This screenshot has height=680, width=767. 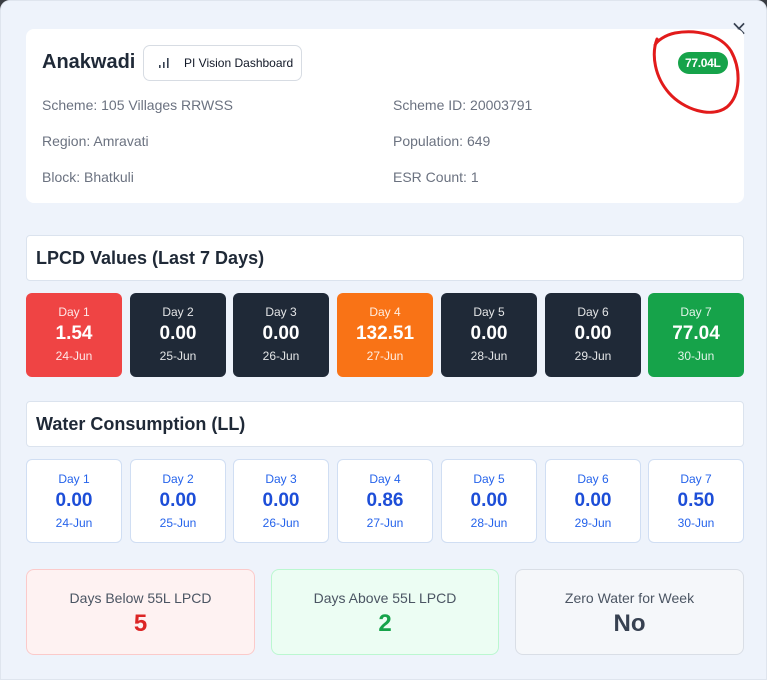 I want to click on water-day-card: Day 1 0.00 24-Jun, so click(x=74, y=501).